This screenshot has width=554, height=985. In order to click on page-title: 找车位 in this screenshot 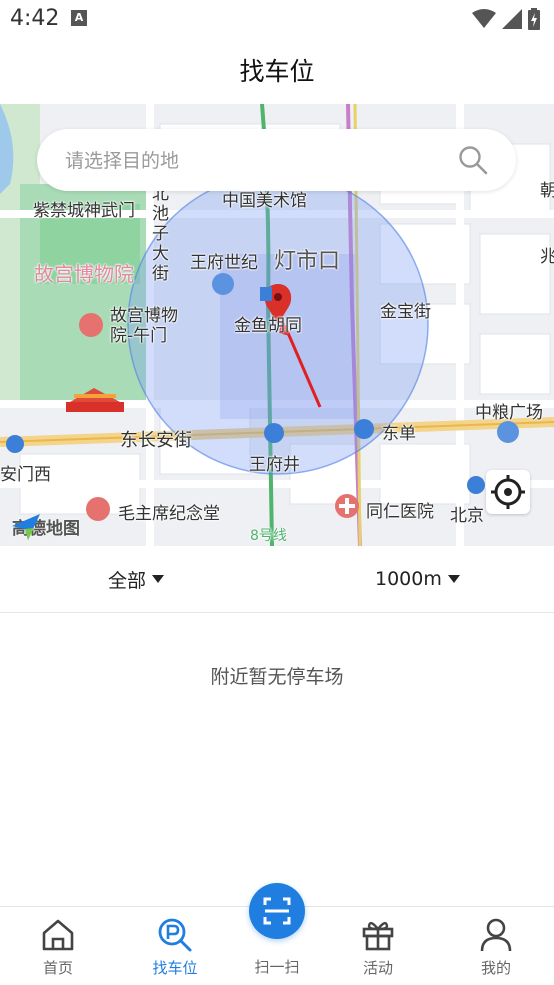, I will do `click(277, 71)`.